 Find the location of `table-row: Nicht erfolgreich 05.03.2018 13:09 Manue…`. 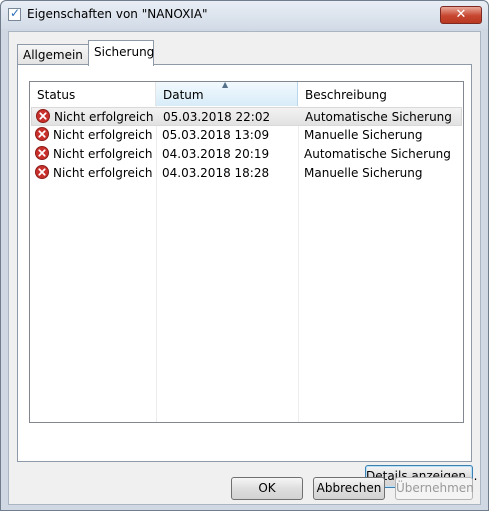

table-row: Nicht erfolgreich 05.03.2018 13:09 Manue… is located at coordinates (246, 135).